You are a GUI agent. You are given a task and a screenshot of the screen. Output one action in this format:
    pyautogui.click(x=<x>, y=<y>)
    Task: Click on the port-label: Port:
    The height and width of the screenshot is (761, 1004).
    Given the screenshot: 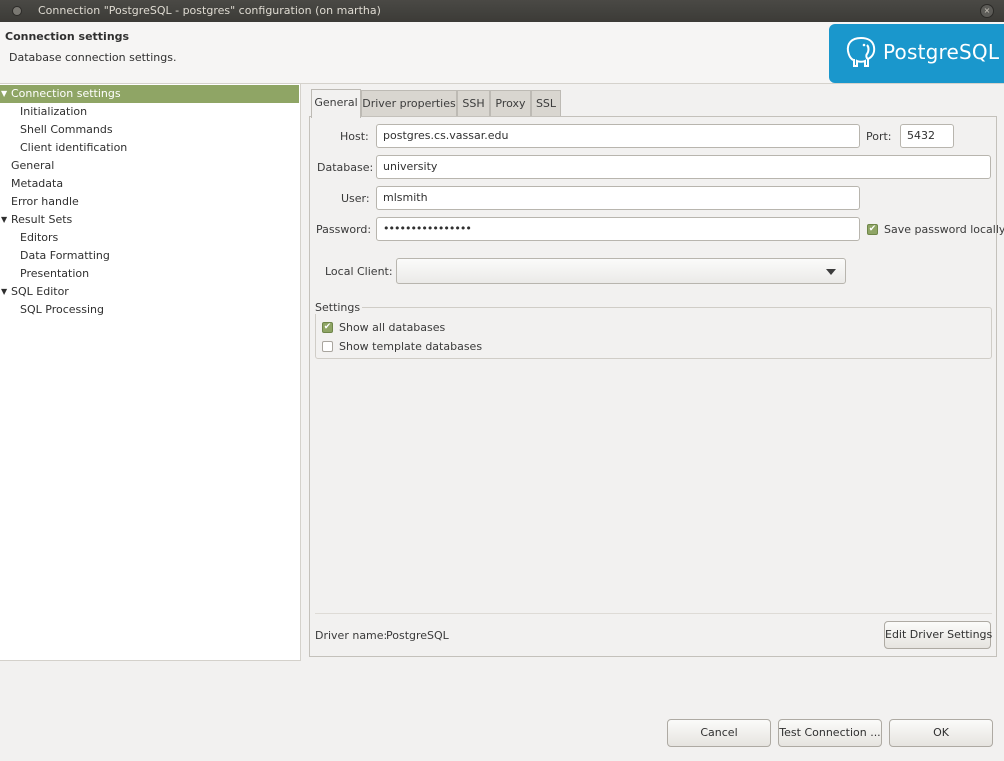 What is the action you would take?
    pyautogui.click(x=879, y=136)
    